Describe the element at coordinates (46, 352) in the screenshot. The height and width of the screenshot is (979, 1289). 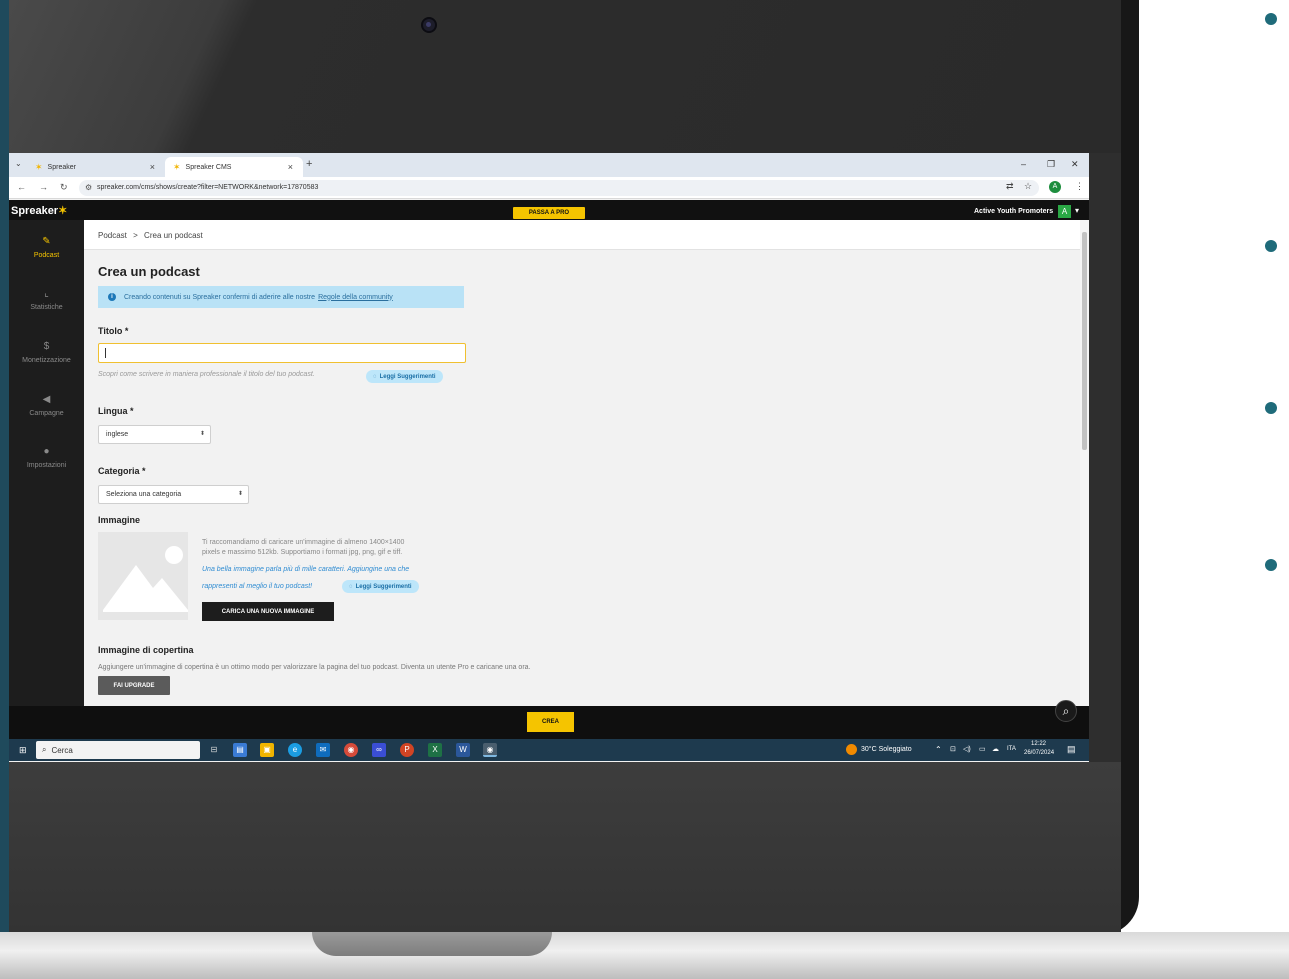
I see `sidebar-item-monetizzazione: $ Monetizzazione` at that location.